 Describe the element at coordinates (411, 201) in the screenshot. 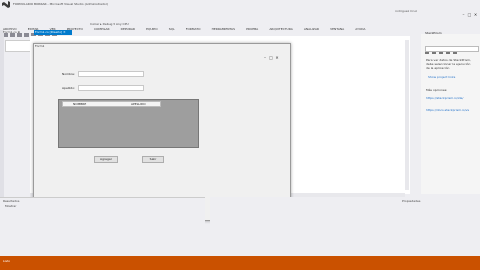

I see `properties-title: Propiedades` at that location.